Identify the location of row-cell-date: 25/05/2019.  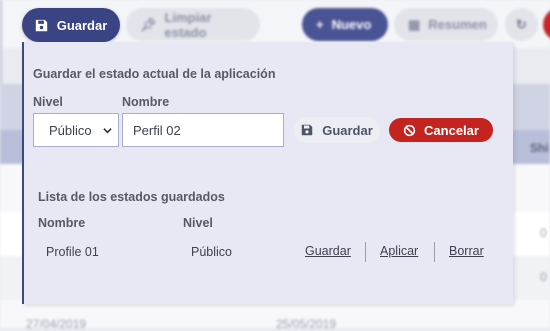
(306, 324).